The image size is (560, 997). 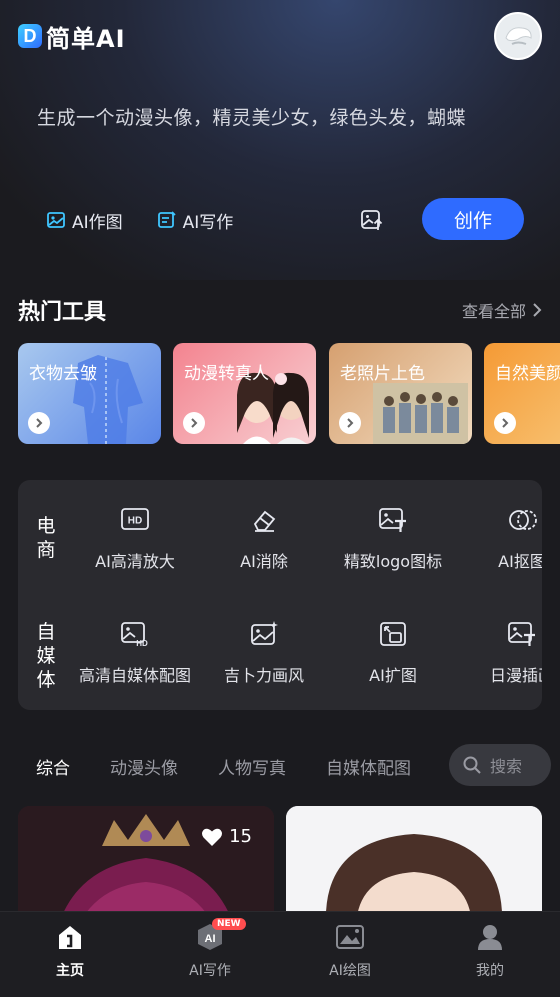 I want to click on upload-image-icon, so click(x=372, y=220).